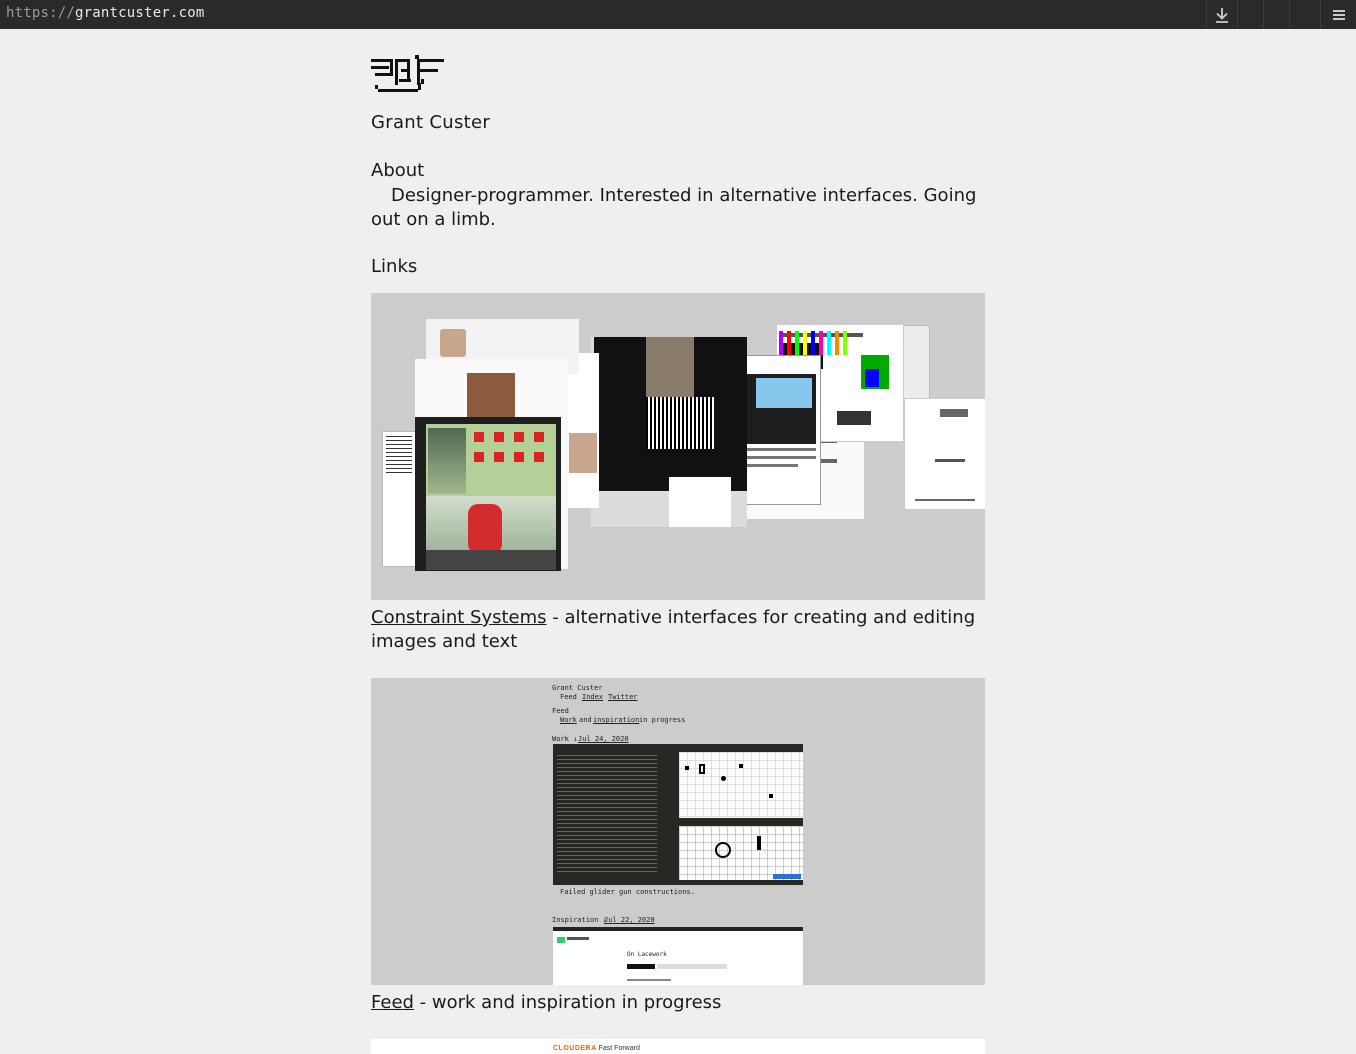 This screenshot has width=1356, height=1054. I want to click on download-icon, so click(1222, 15).